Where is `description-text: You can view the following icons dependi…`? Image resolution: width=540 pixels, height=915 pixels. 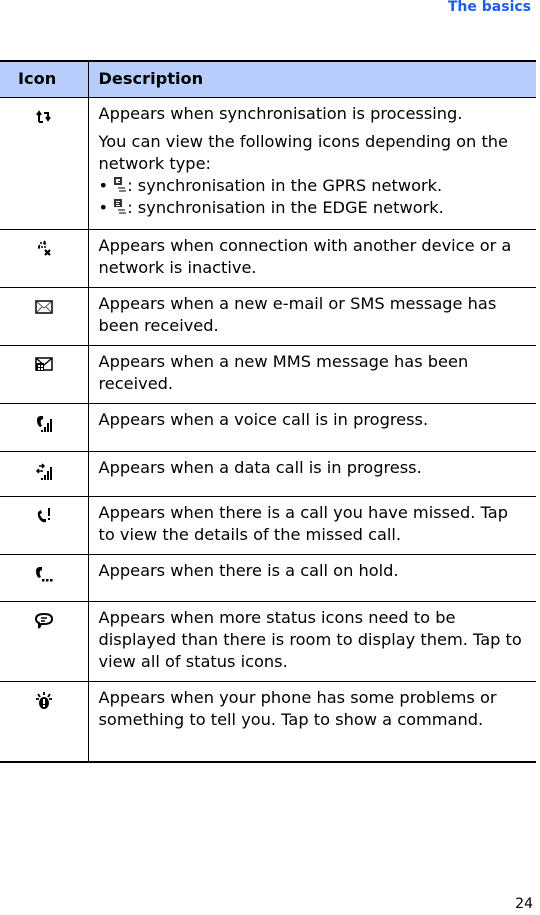 description-text: You can view the following icons dependi… is located at coordinates (303, 152).